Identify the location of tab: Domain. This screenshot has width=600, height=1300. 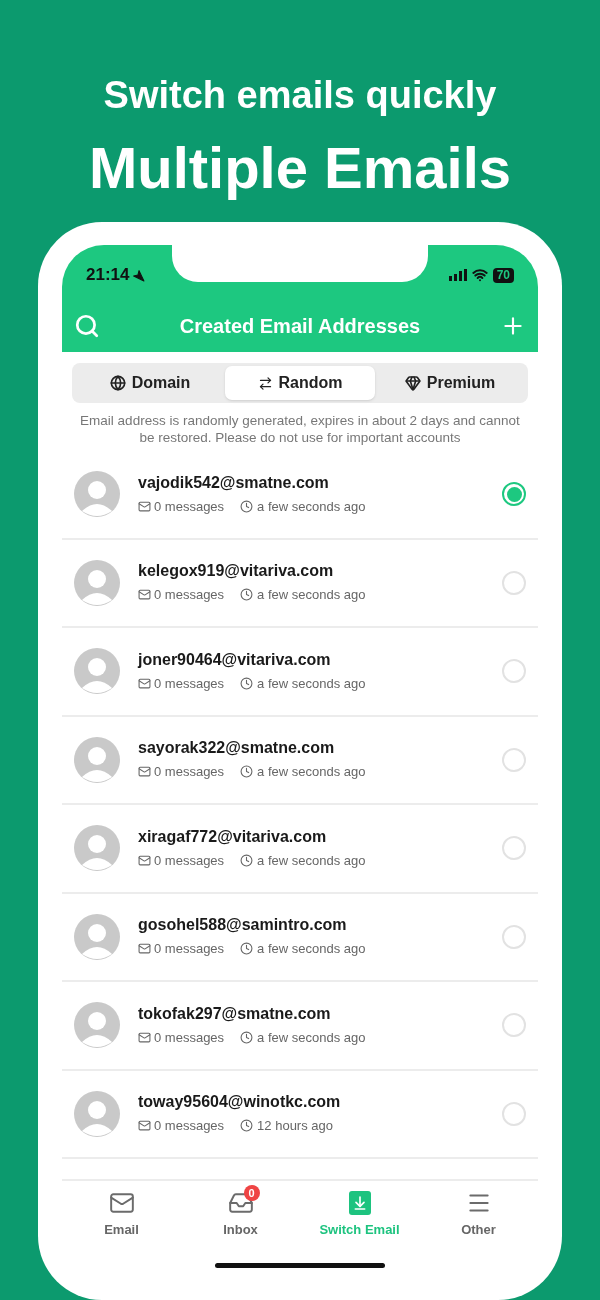
(150, 383).